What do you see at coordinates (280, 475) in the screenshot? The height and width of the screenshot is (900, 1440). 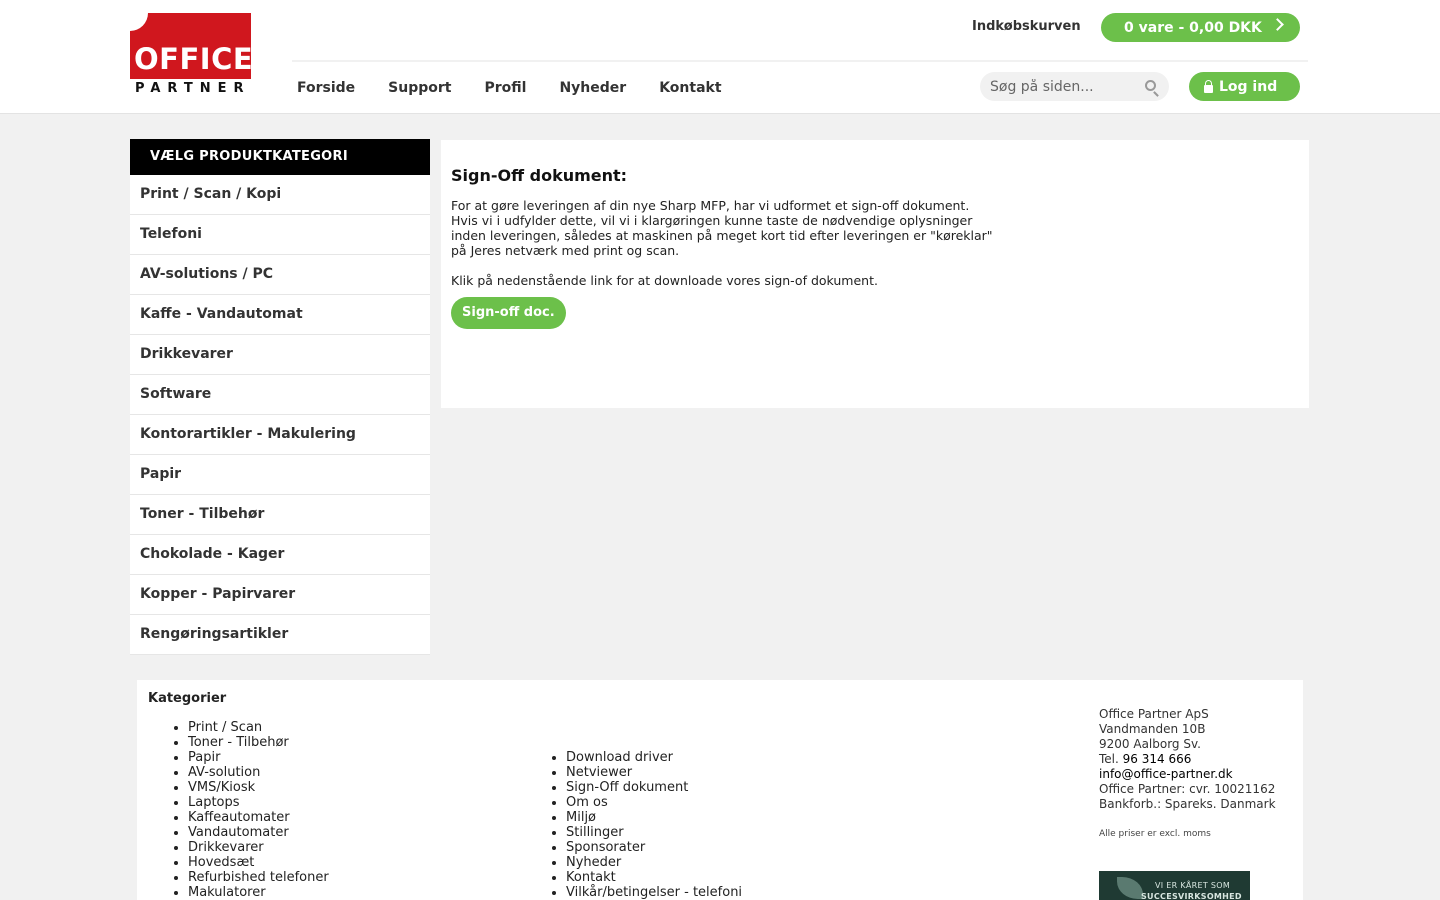 I see `sidebar-item-papir: Papir` at bounding box center [280, 475].